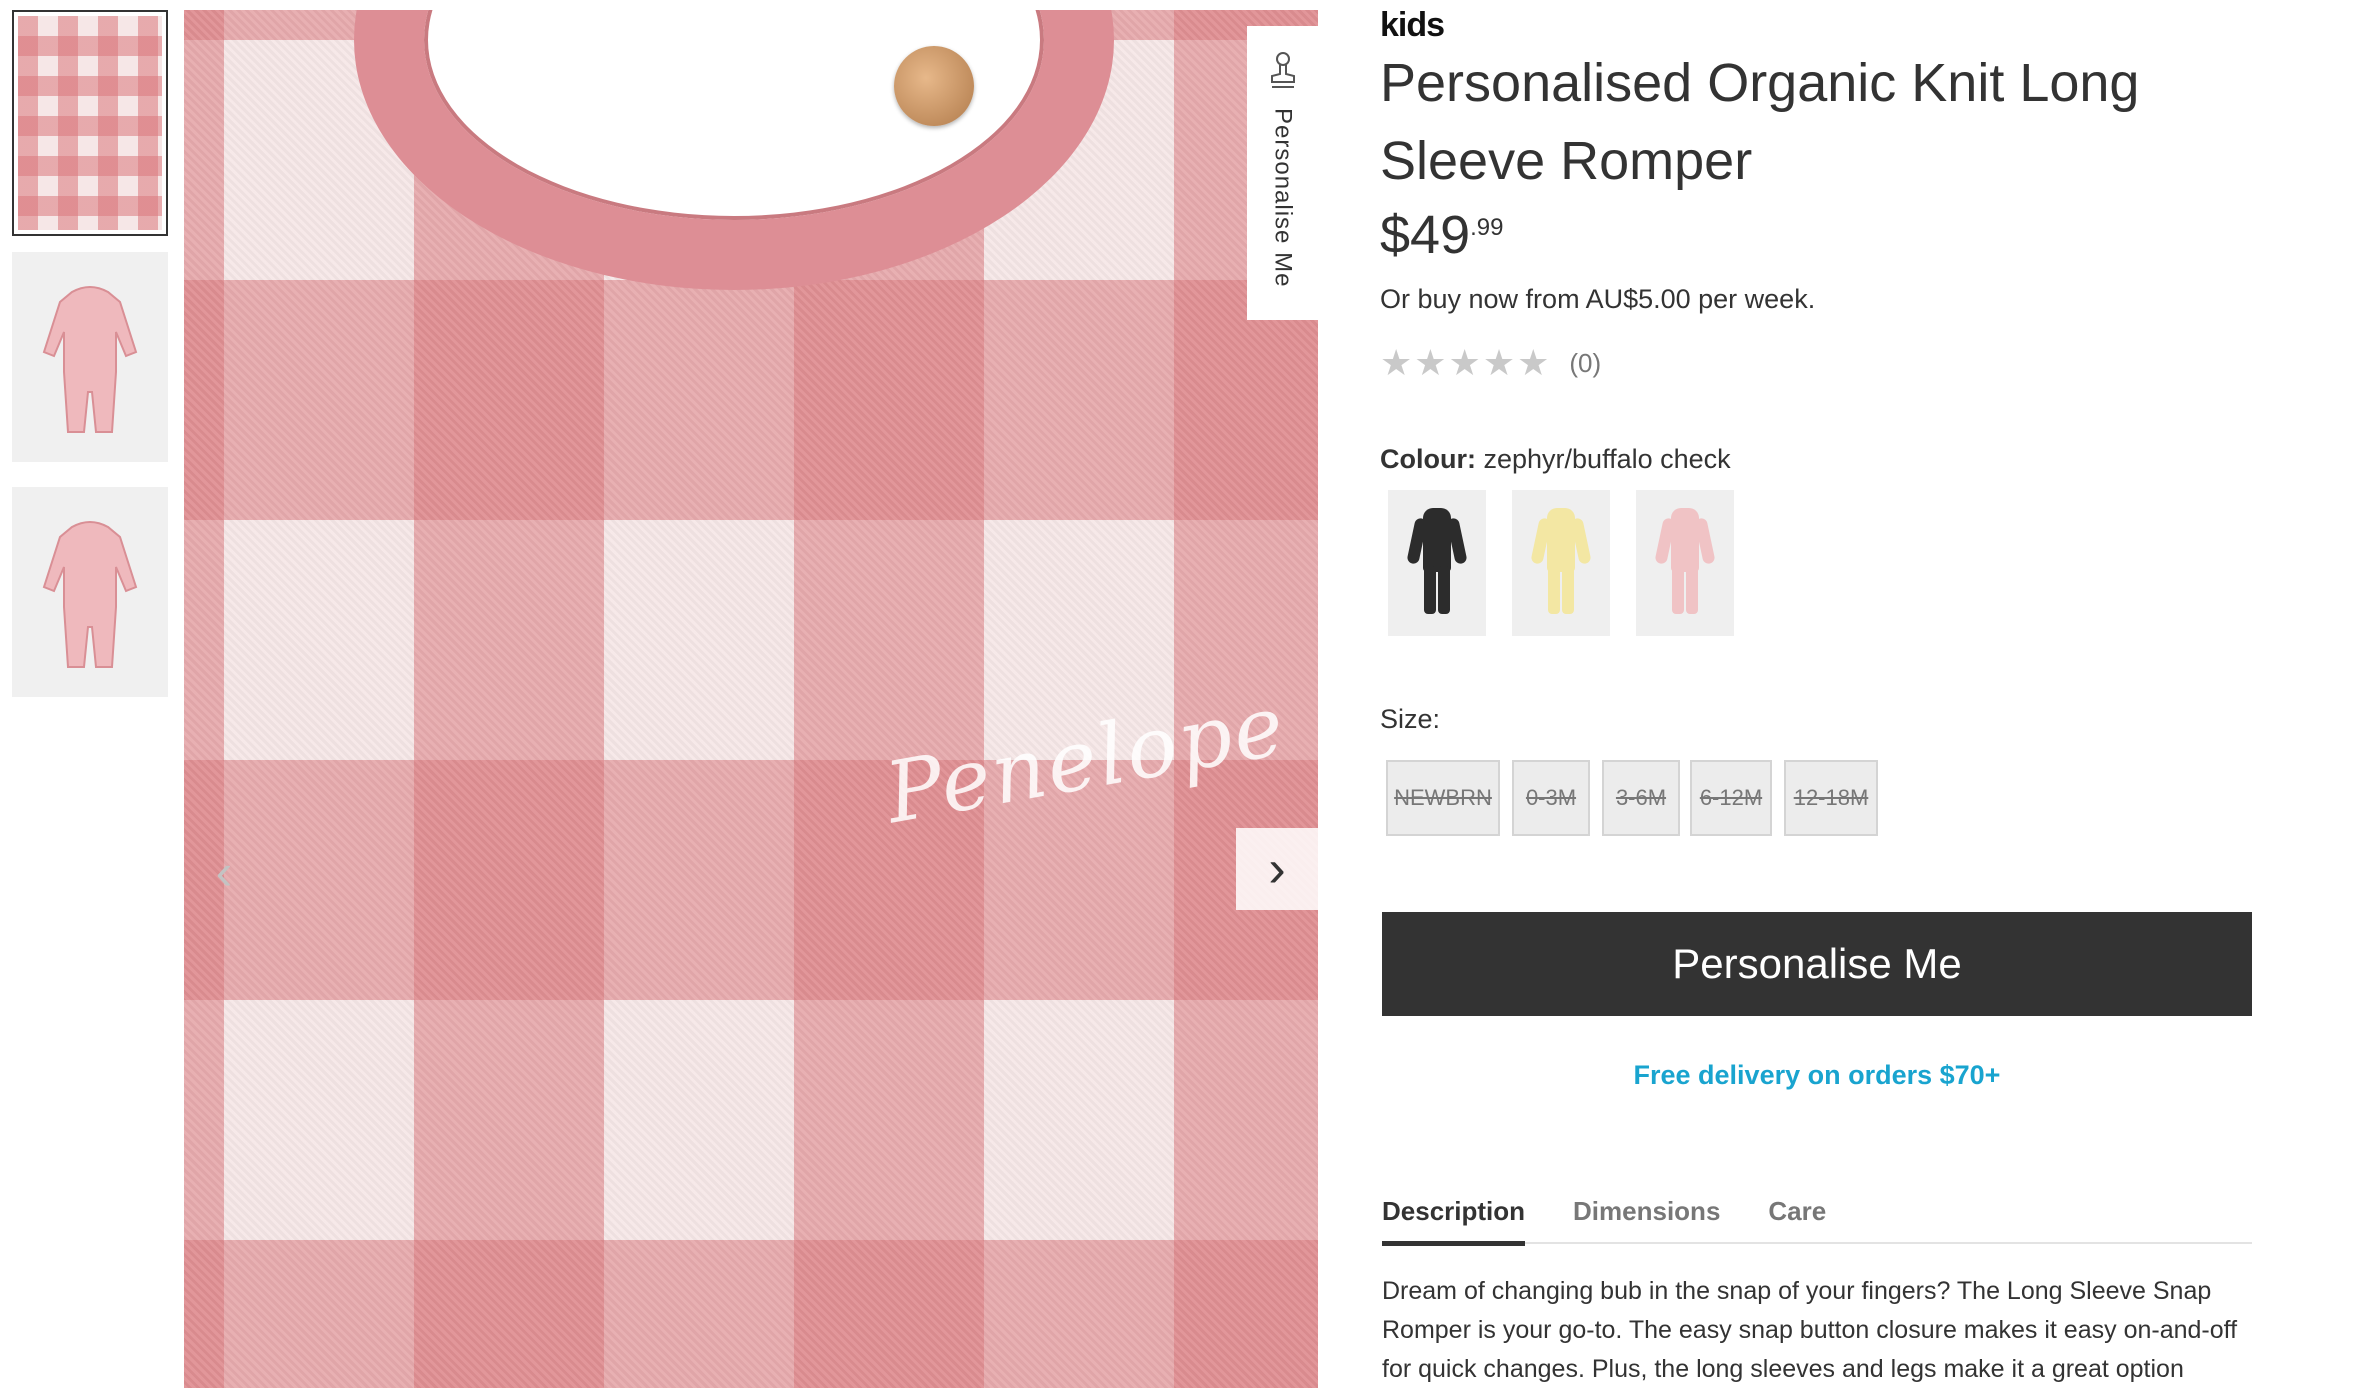 The height and width of the screenshot is (1388, 2358). Describe the element at coordinates (1410, 719) in the screenshot. I see `size-label: Size:` at that location.